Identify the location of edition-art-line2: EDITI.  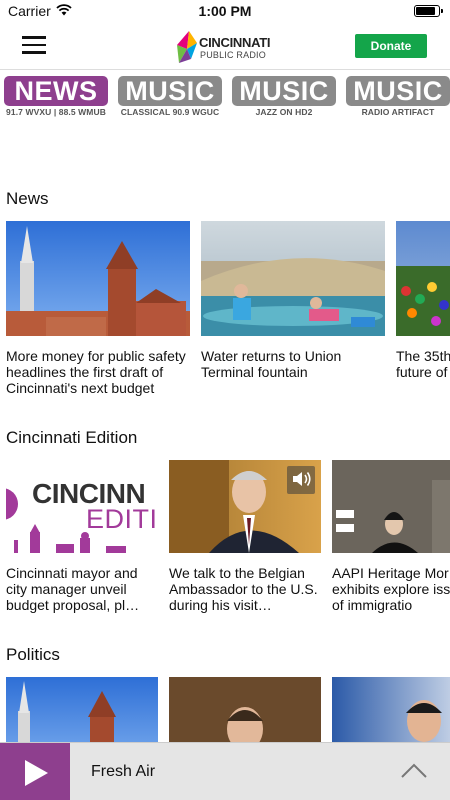
(122, 519).